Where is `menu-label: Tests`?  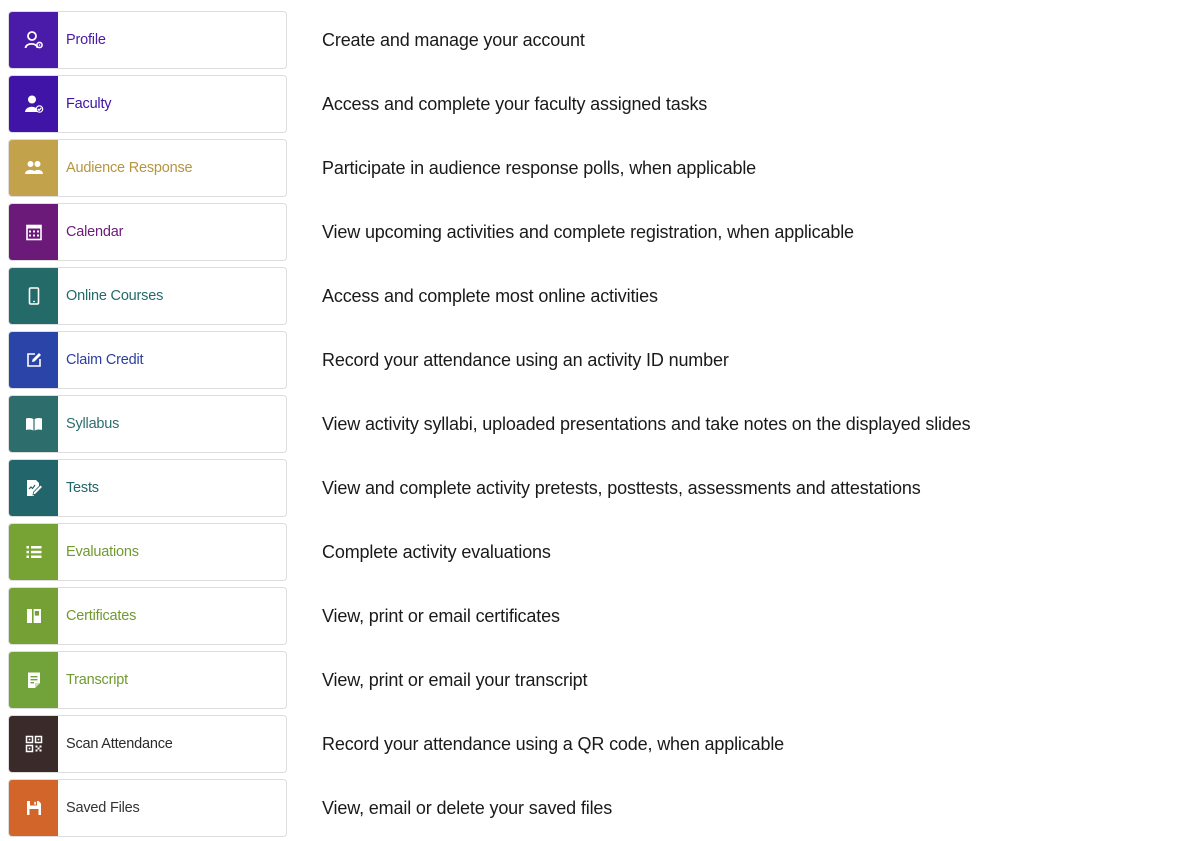 menu-label: Tests is located at coordinates (82, 488).